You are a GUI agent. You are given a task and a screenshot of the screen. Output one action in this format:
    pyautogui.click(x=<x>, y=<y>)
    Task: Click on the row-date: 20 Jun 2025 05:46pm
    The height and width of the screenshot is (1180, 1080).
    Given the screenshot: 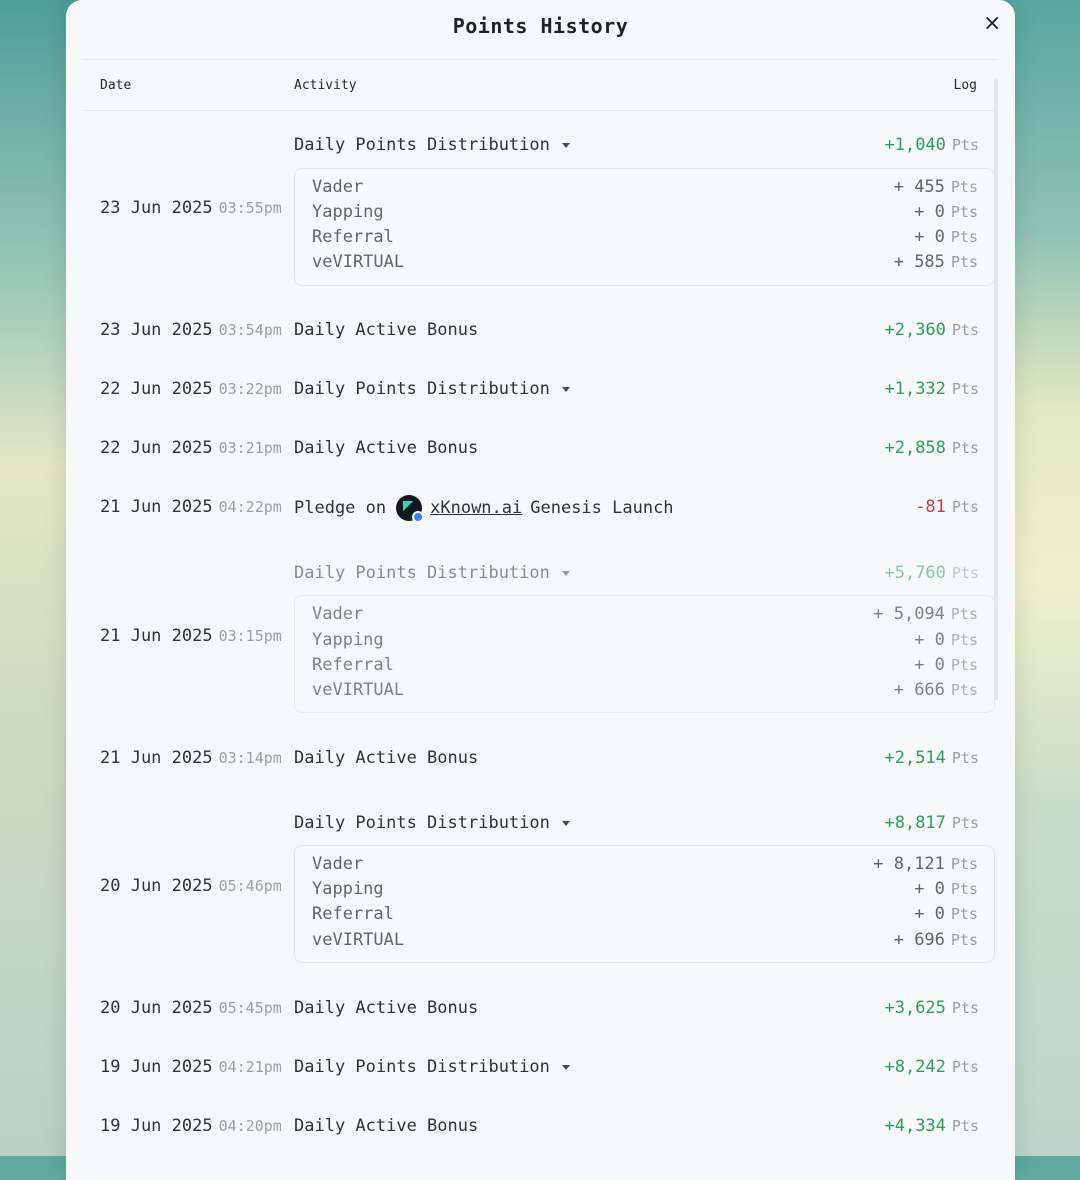 What is the action you would take?
    pyautogui.click(x=191, y=886)
    